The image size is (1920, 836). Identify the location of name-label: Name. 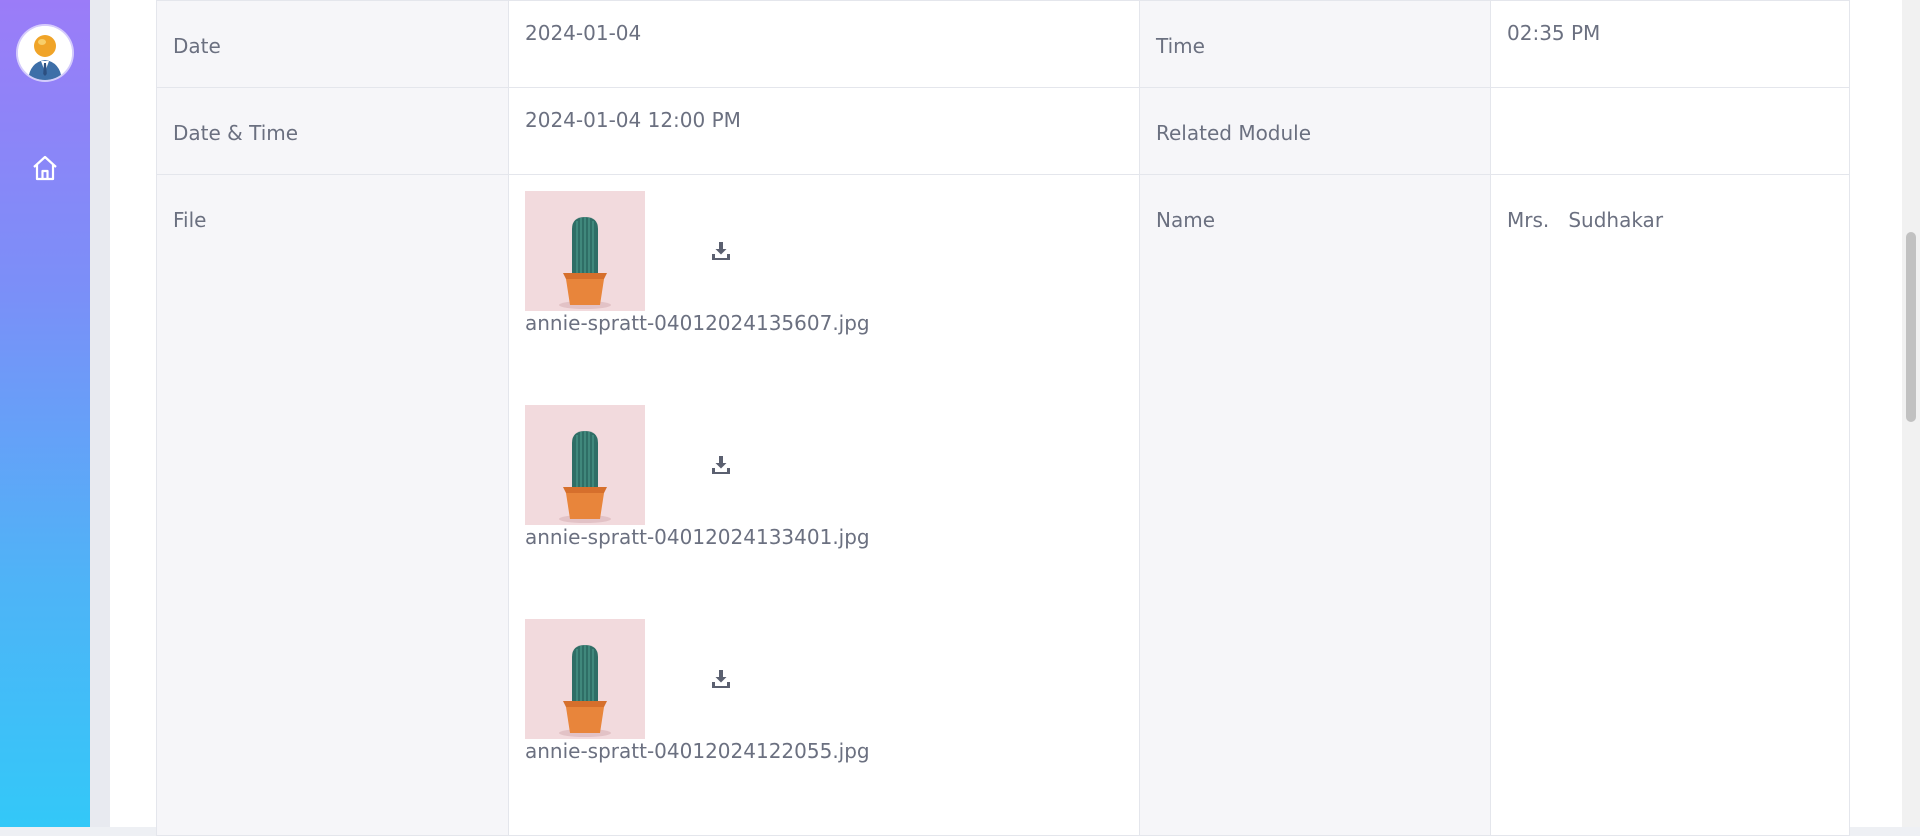
(1186, 220).